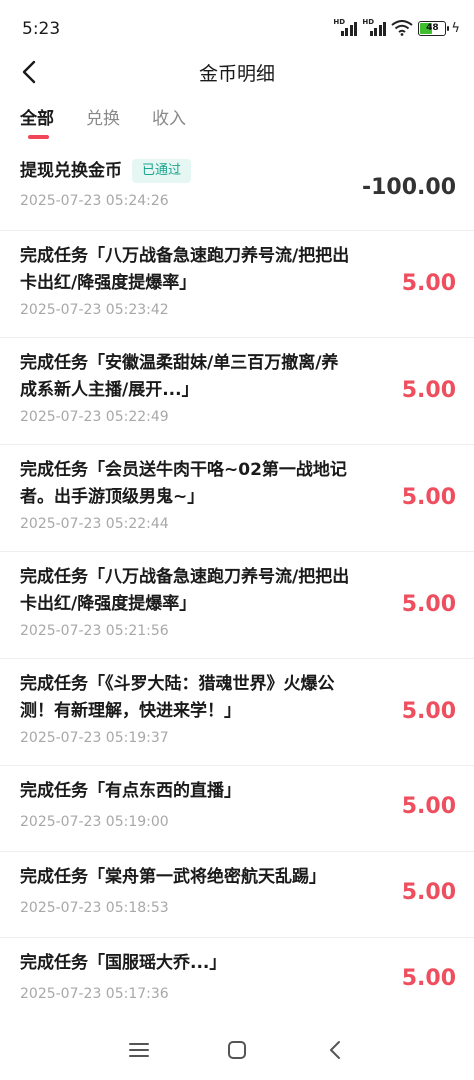  What do you see at coordinates (237, 809) in the screenshot?
I see `list-item: 完成任务「有点东西的直播」 2025-07-23 05:19:00 5.00` at bounding box center [237, 809].